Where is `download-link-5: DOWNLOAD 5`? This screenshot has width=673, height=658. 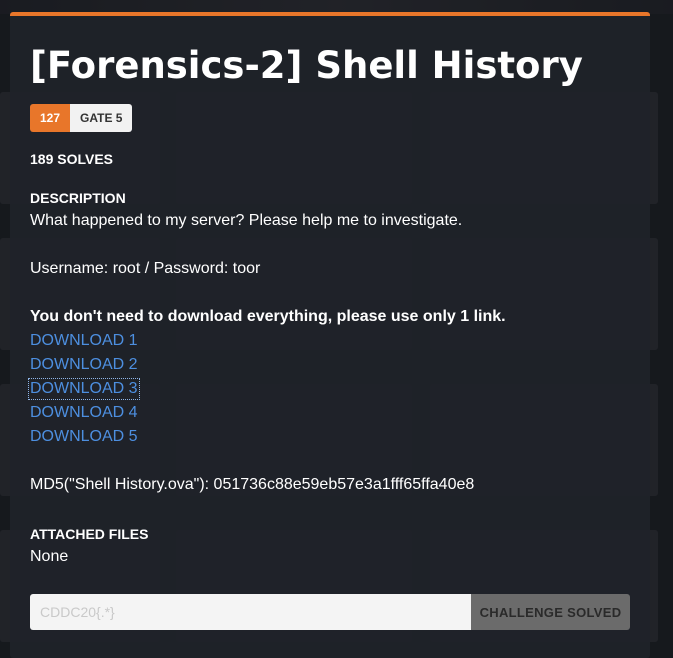
download-link-5: DOWNLOAD 5 is located at coordinates (84, 437).